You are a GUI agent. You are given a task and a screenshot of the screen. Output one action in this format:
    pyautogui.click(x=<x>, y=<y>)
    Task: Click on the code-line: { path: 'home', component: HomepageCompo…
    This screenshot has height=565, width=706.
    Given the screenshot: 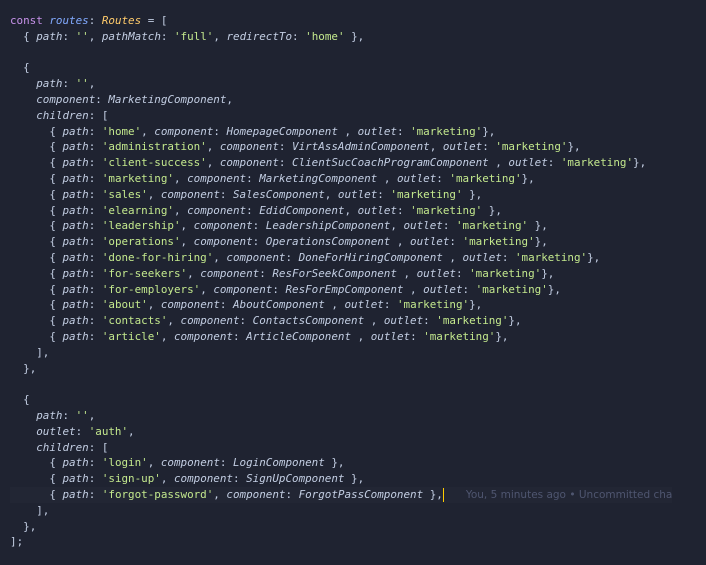 What is the action you would take?
    pyautogui.click(x=341, y=132)
    